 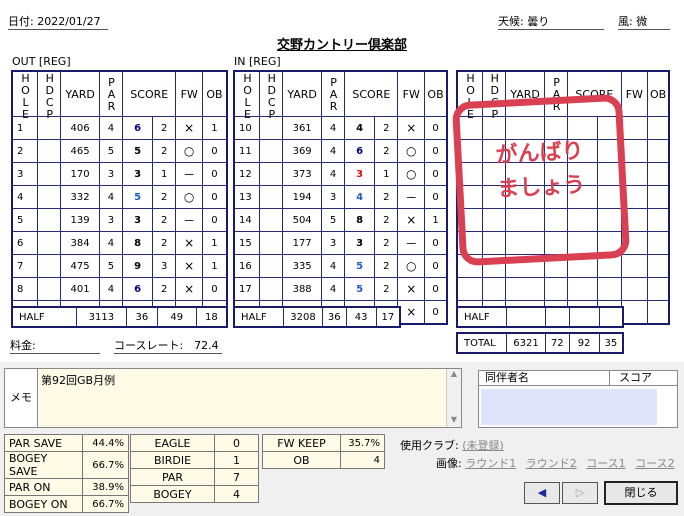 What do you see at coordinates (66, 487) in the screenshot?
I see `stat-row: PAR ON 38.9%` at bounding box center [66, 487].